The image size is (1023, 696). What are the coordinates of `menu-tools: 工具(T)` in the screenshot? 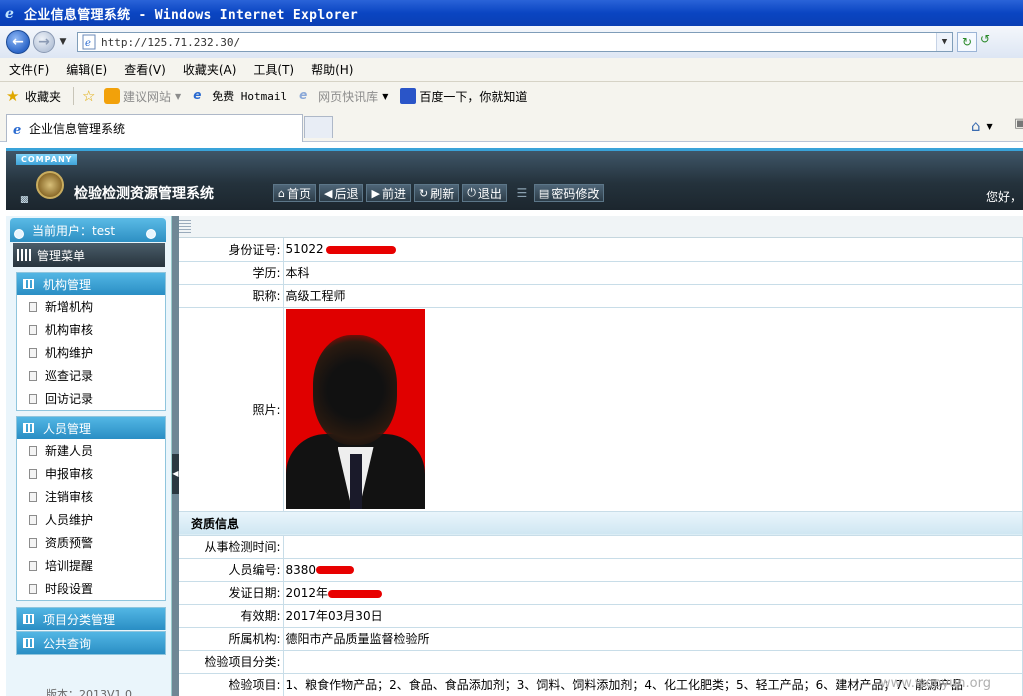 It's located at (273, 69).